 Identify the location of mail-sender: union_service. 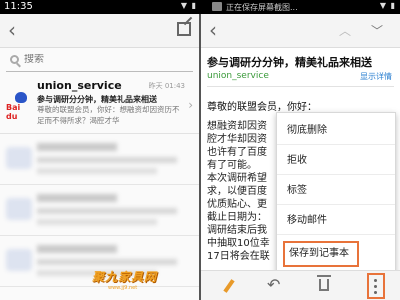
(79, 85).